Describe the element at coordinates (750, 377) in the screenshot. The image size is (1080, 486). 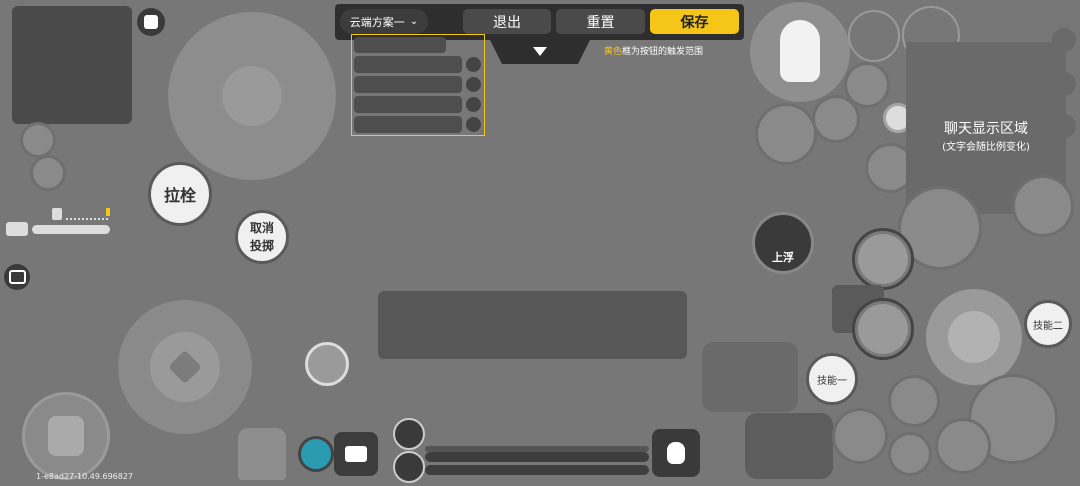
I see `prone-button` at that location.